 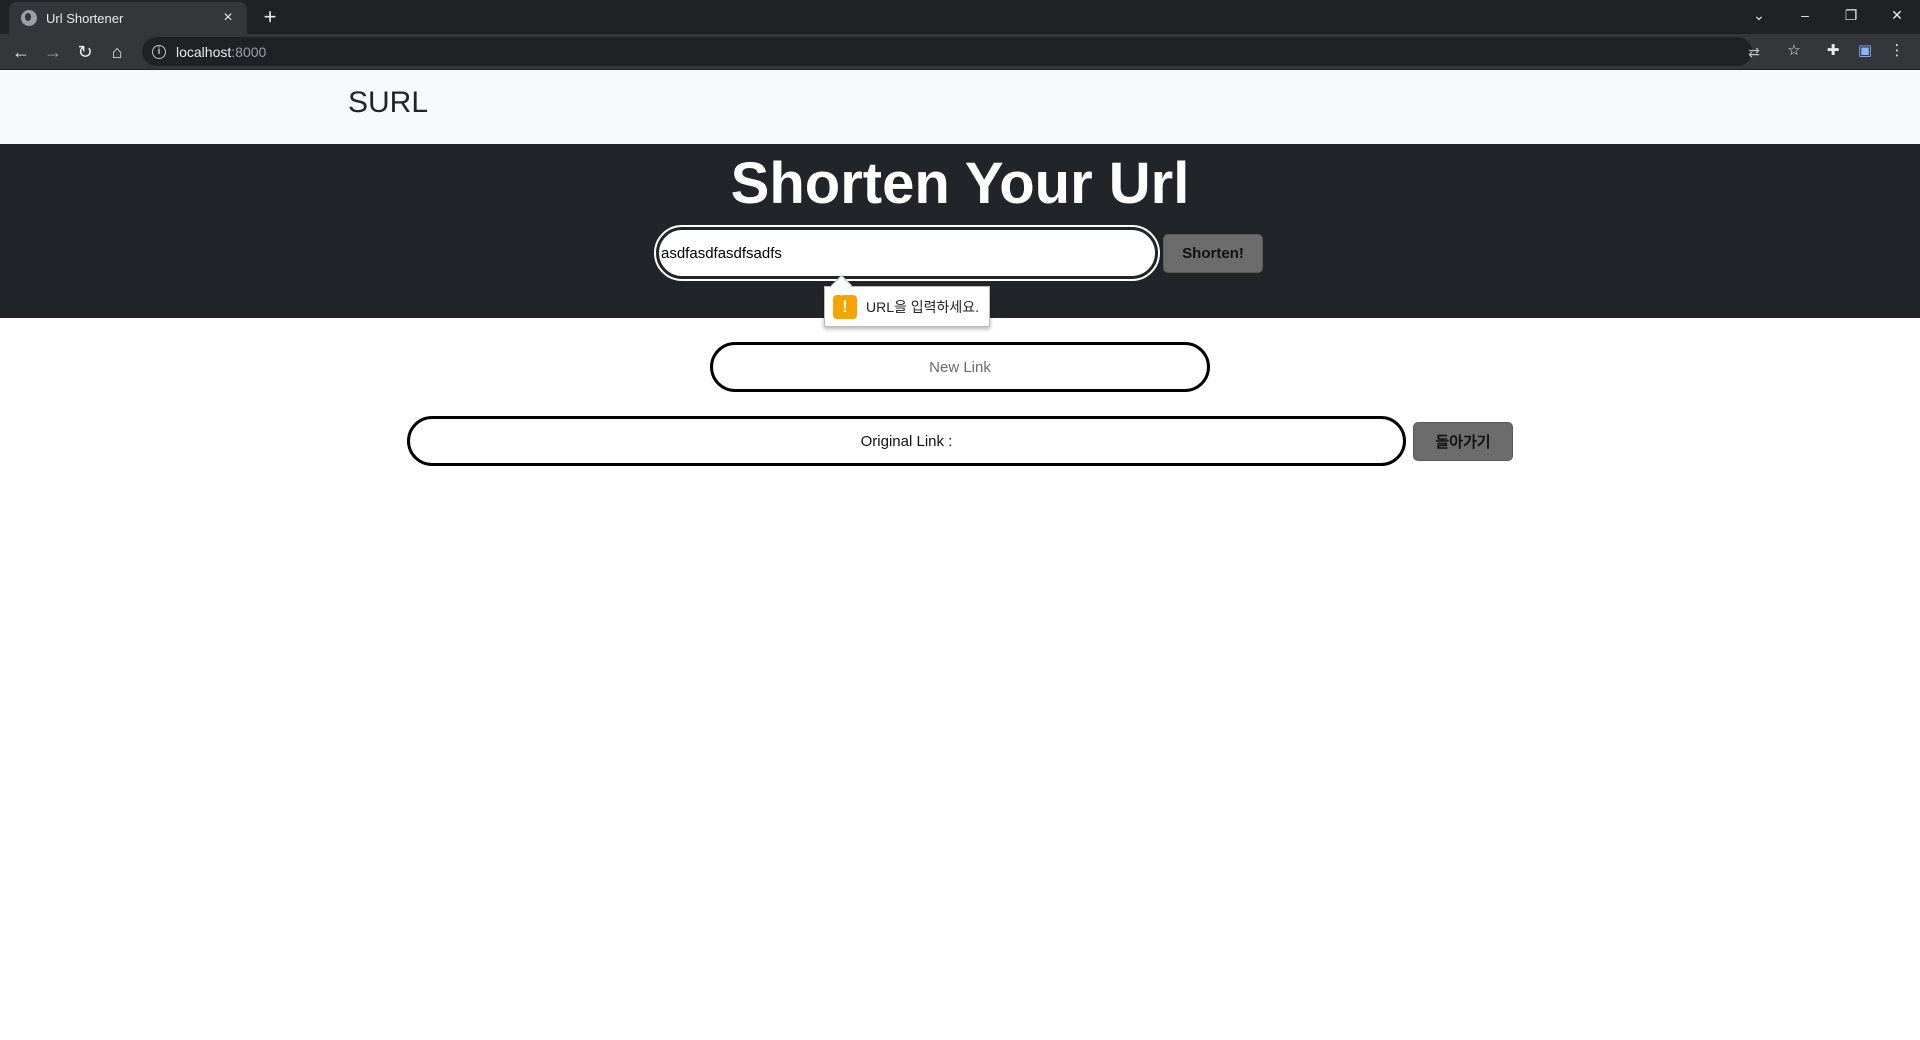 What do you see at coordinates (228, 18) in the screenshot?
I see `tab-close-icon: ×` at bounding box center [228, 18].